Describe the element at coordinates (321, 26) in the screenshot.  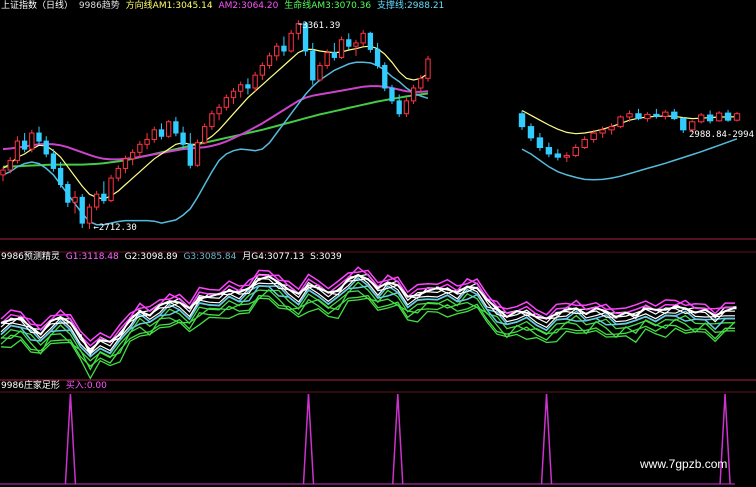
I see `high-price-label: 3361.39` at that location.